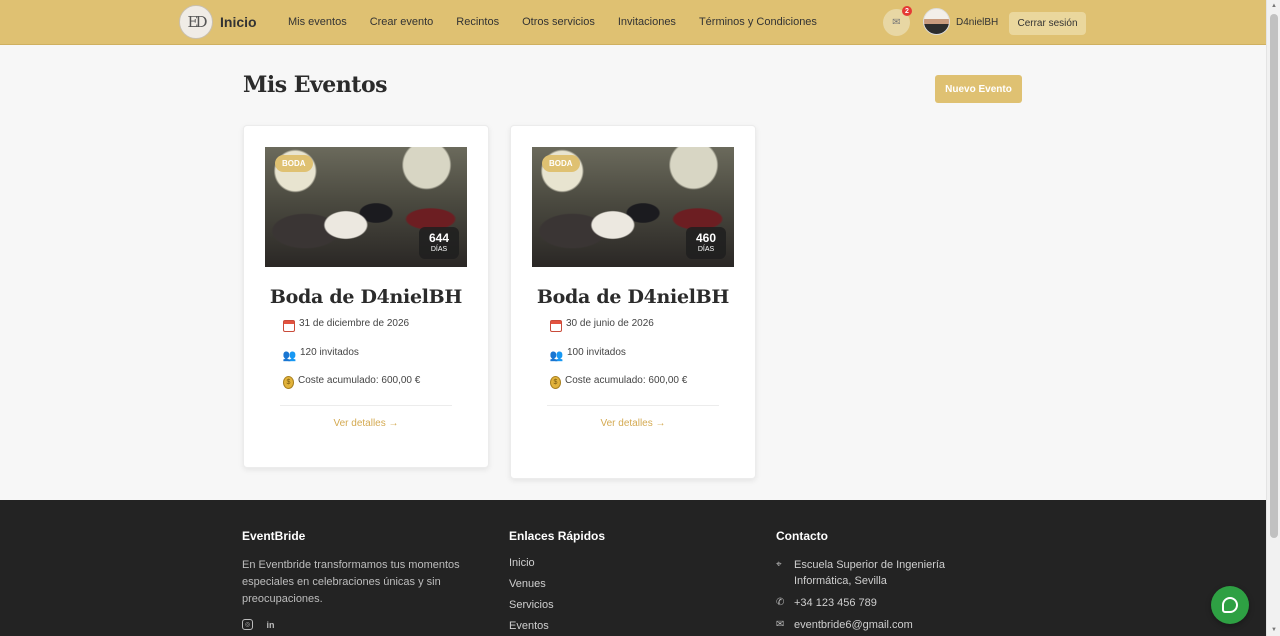  Describe the element at coordinates (354, 323) in the screenshot. I see `event-date: 31 de diciembre de 2026` at that location.